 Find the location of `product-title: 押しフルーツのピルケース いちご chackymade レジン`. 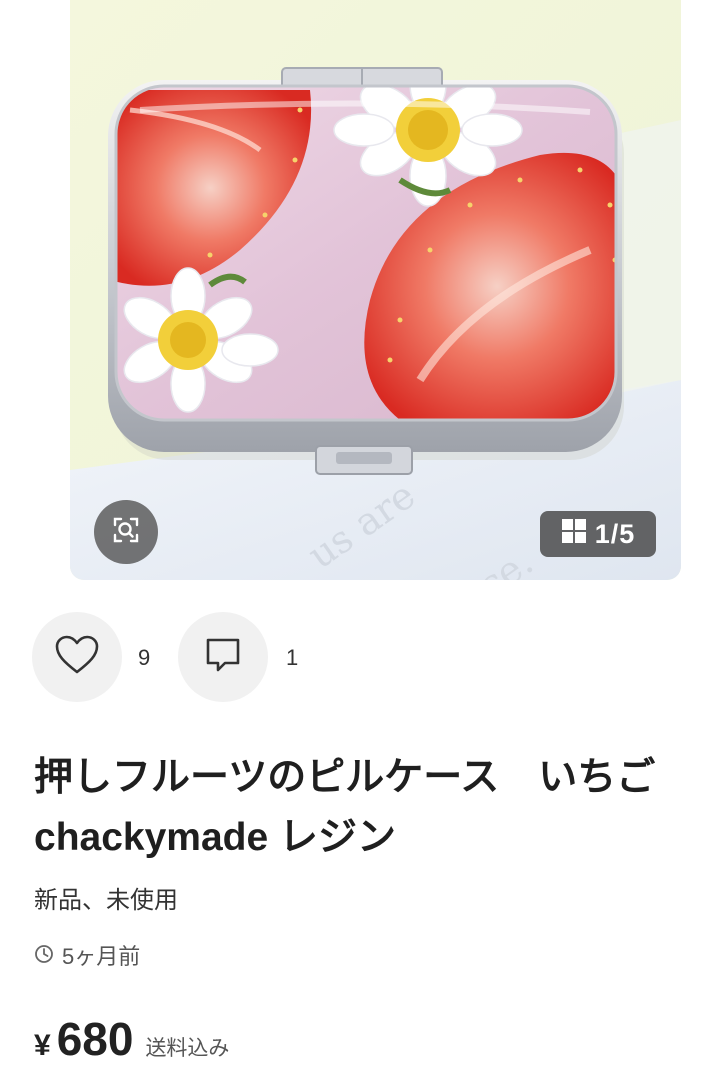

product-title: 押しフルーツのピルケース いちご chackymade レジン is located at coordinates (364, 807).